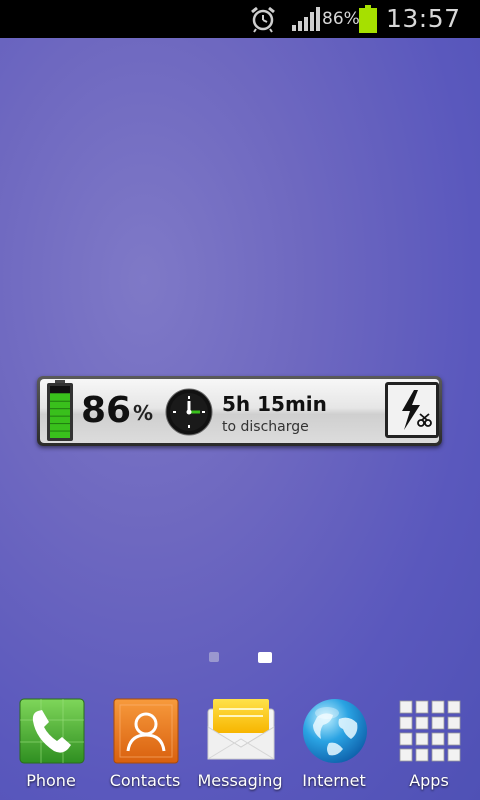 The height and width of the screenshot is (800, 480). I want to click on status-bar: 86% 13:57, so click(240, 19).